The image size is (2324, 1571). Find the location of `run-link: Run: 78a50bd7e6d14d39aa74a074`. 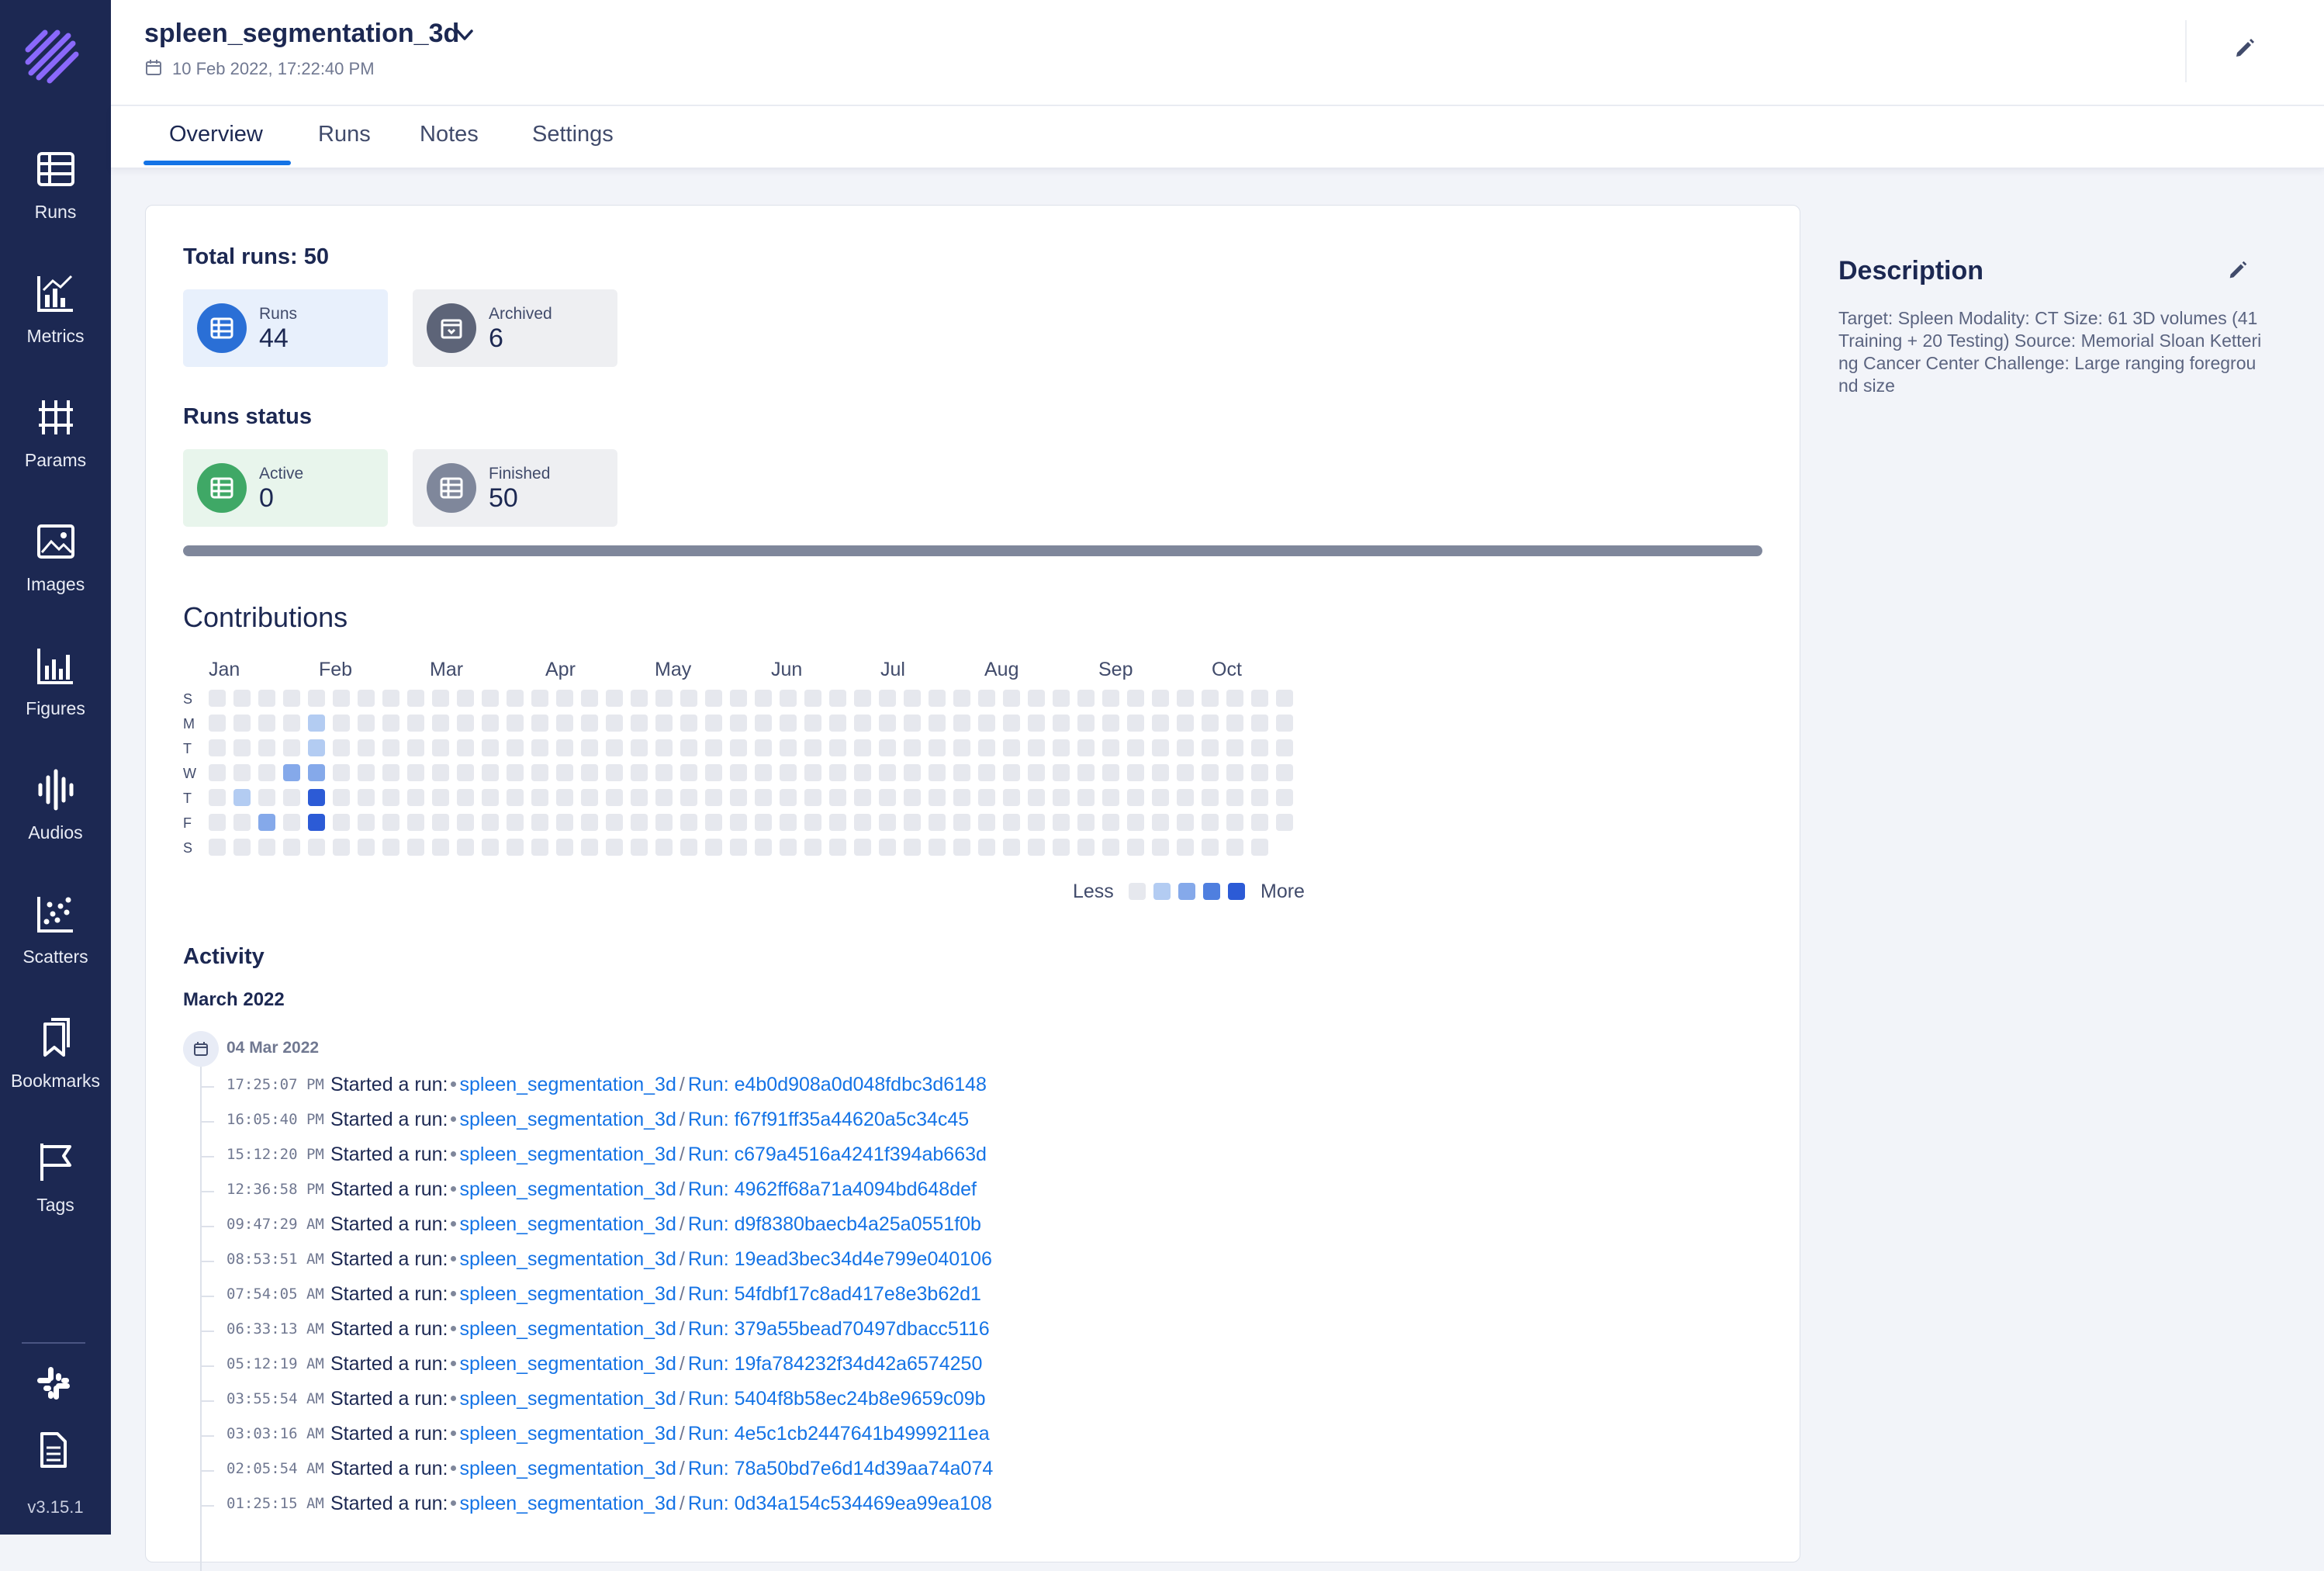

run-link: Run: 78a50bd7e6d14d39aa74a074 is located at coordinates (840, 1468).